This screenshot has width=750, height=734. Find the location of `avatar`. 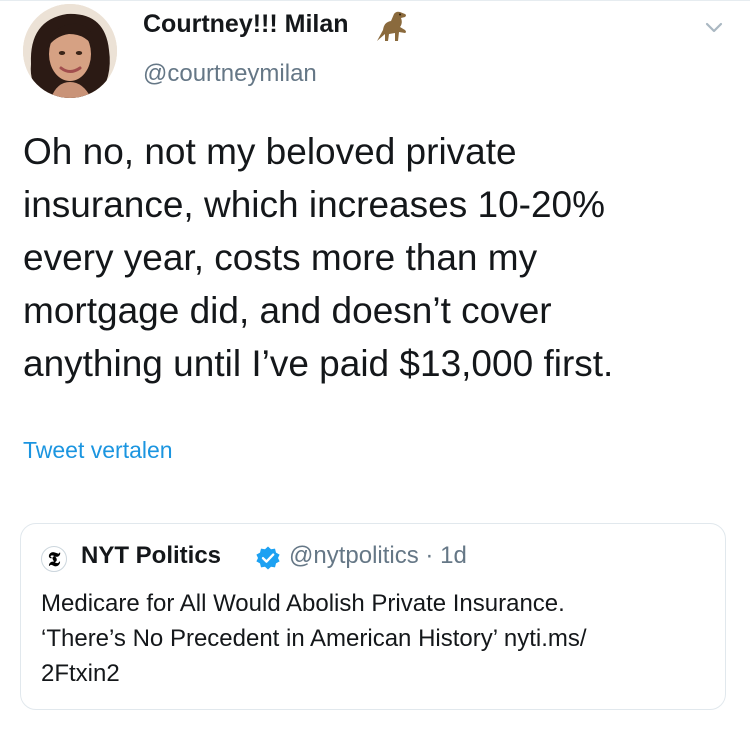

avatar is located at coordinates (70, 51).